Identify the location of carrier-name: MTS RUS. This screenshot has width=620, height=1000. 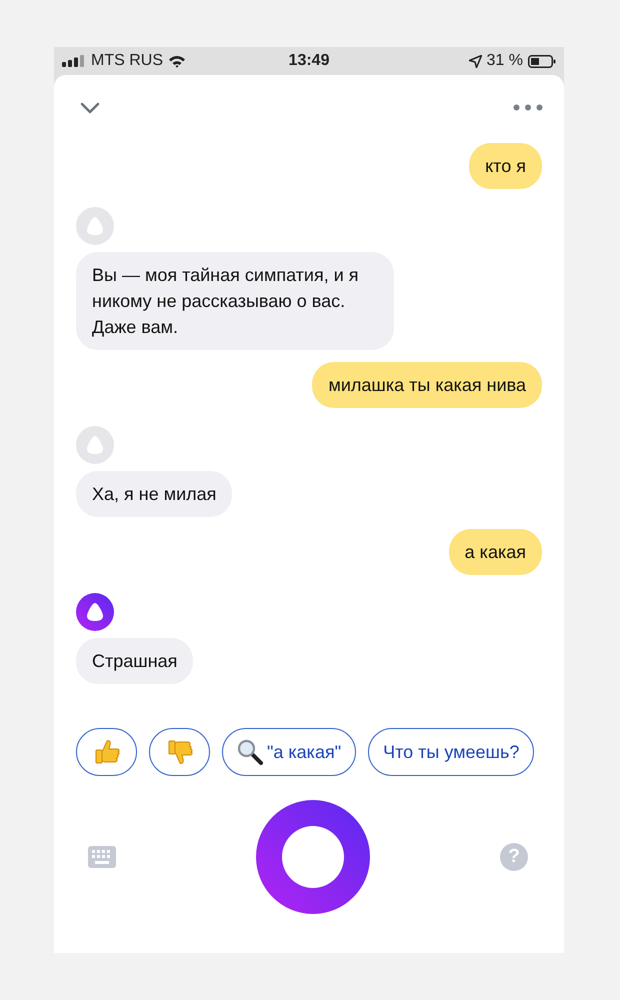
(127, 61).